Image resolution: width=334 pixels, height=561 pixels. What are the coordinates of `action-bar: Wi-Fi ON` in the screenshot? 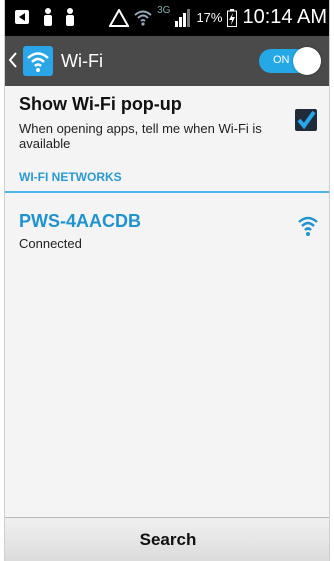 It's located at (167, 61).